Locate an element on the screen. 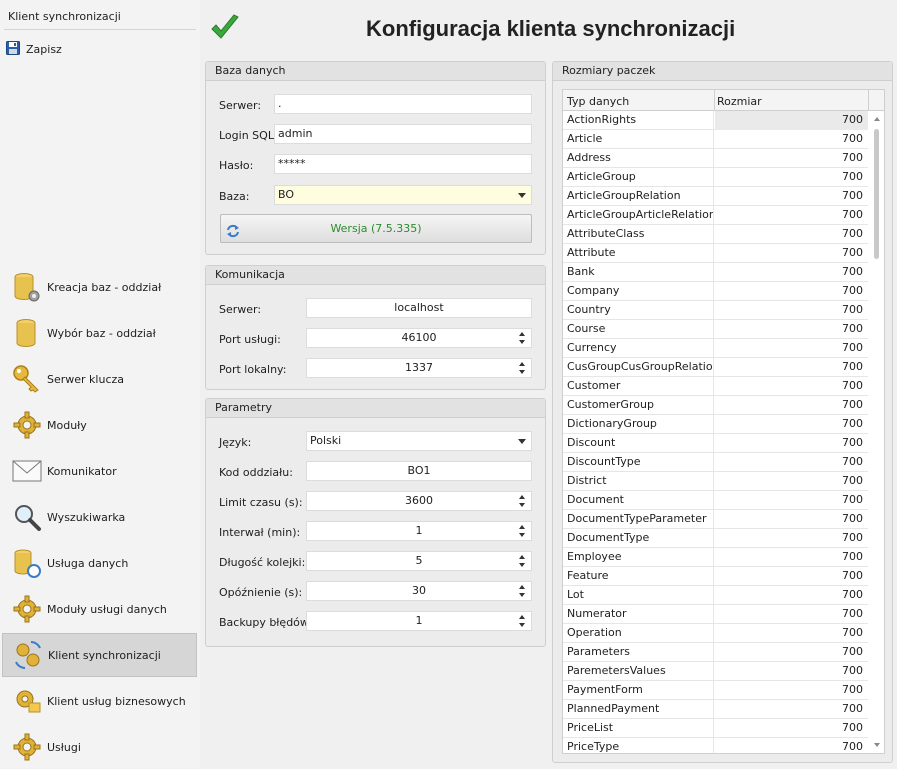 The height and width of the screenshot is (769, 897). cell-data-type: PriceType is located at coordinates (638, 745).